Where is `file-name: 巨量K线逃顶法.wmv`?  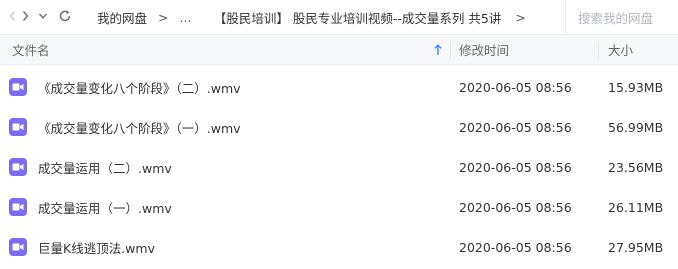
file-name: 巨量K线逃顶法.wmv is located at coordinates (96, 247).